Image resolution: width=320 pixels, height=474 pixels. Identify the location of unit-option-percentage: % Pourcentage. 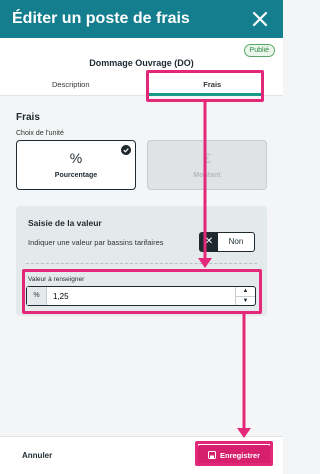
(76, 165).